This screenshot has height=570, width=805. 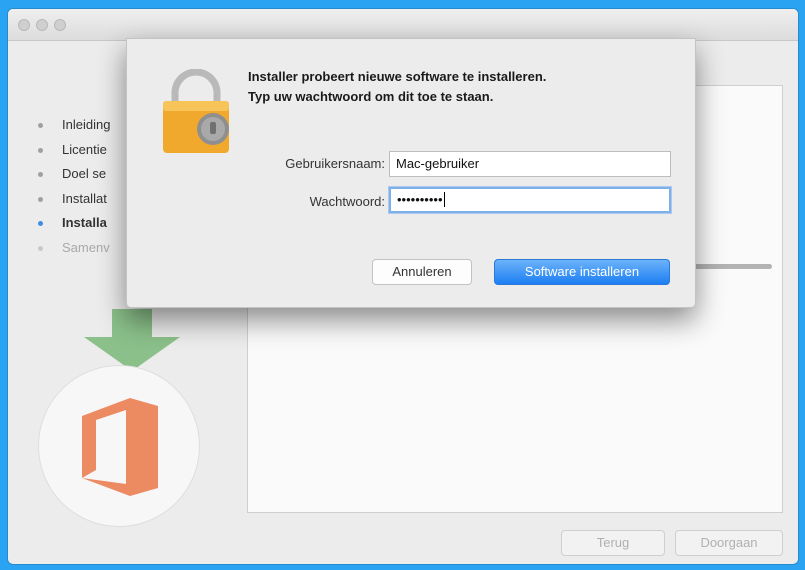 I want to click on step-label: Installa, so click(x=84, y=222).